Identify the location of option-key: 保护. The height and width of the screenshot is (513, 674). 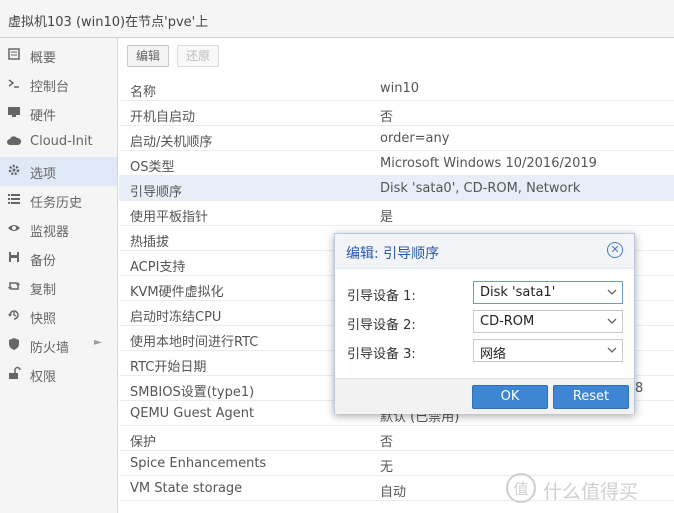
(143, 442).